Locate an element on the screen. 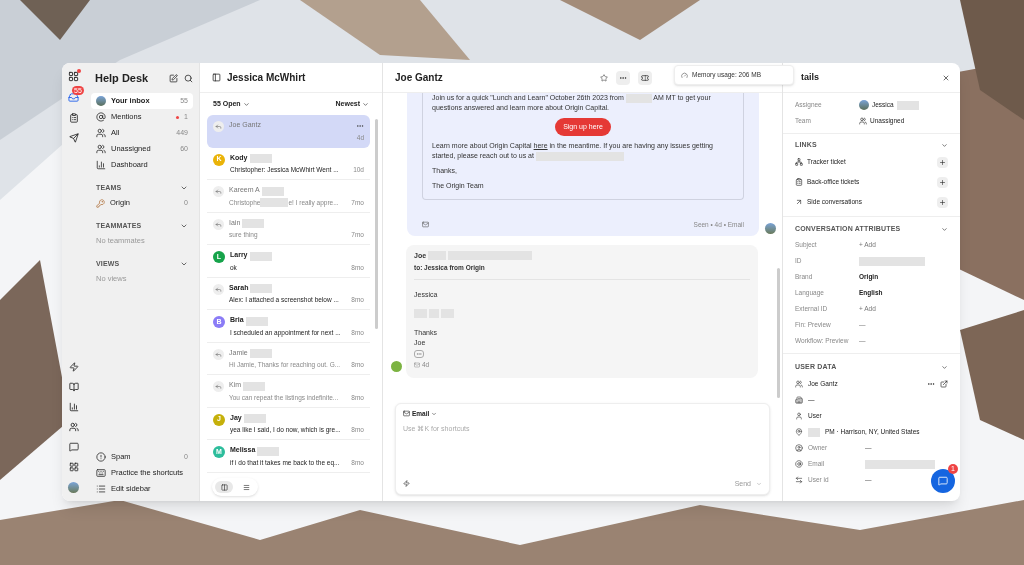 The image size is (1024, 565). book-icon is located at coordinates (73, 387).